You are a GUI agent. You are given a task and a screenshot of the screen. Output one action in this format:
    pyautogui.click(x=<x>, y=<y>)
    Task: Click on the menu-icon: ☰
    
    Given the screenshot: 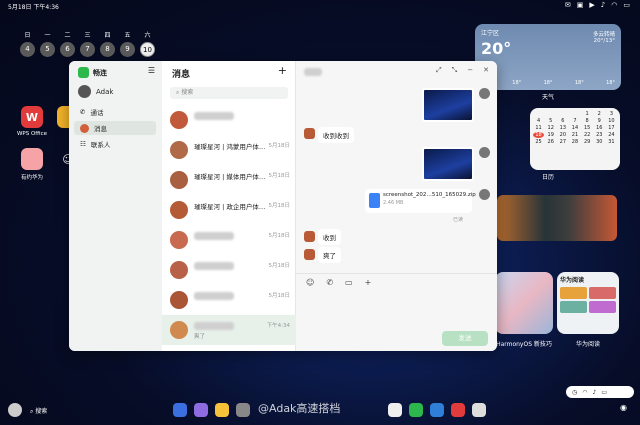 What is the action you would take?
    pyautogui.click(x=151, y=70)
    